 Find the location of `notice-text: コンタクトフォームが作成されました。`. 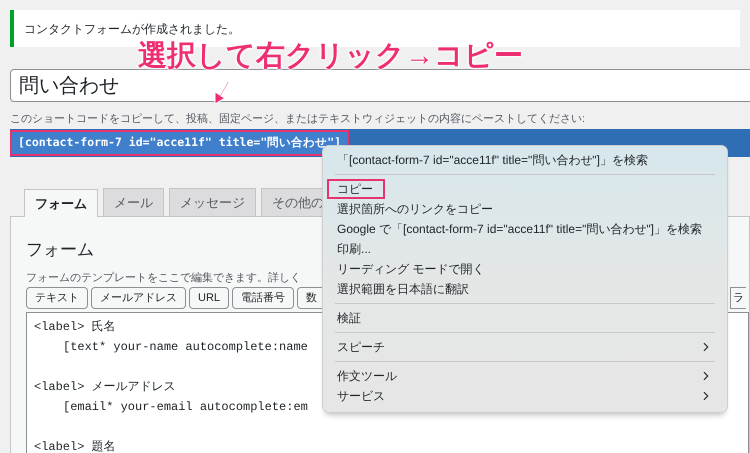

notice-text: コンタクトフォームが作成されました。 is located at coordinates (132, 29).